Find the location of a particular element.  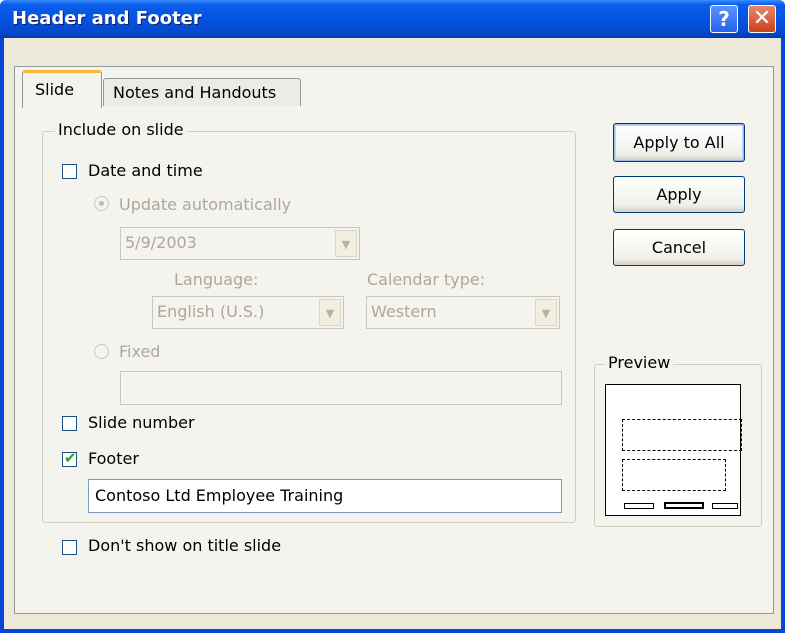

language-label: Language: is located at coordinates (216, 279).